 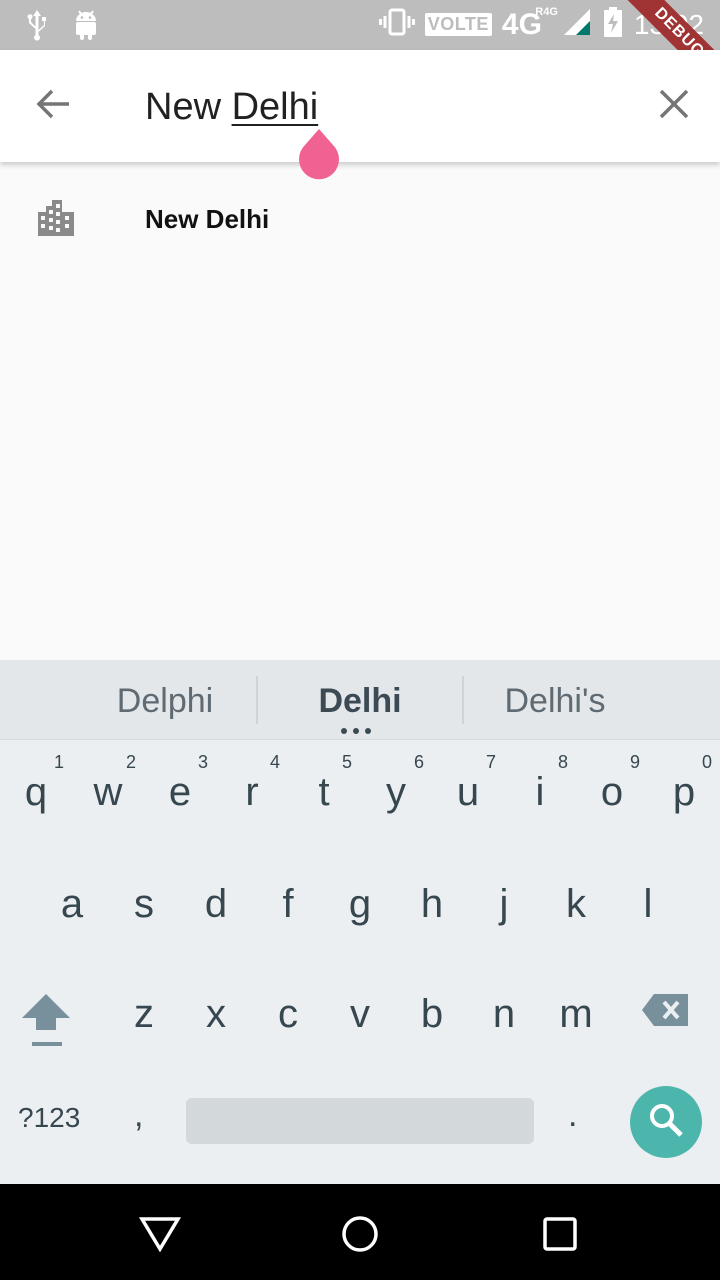 I want to click on key-number-hint: 1, so click(x=58, y=762).